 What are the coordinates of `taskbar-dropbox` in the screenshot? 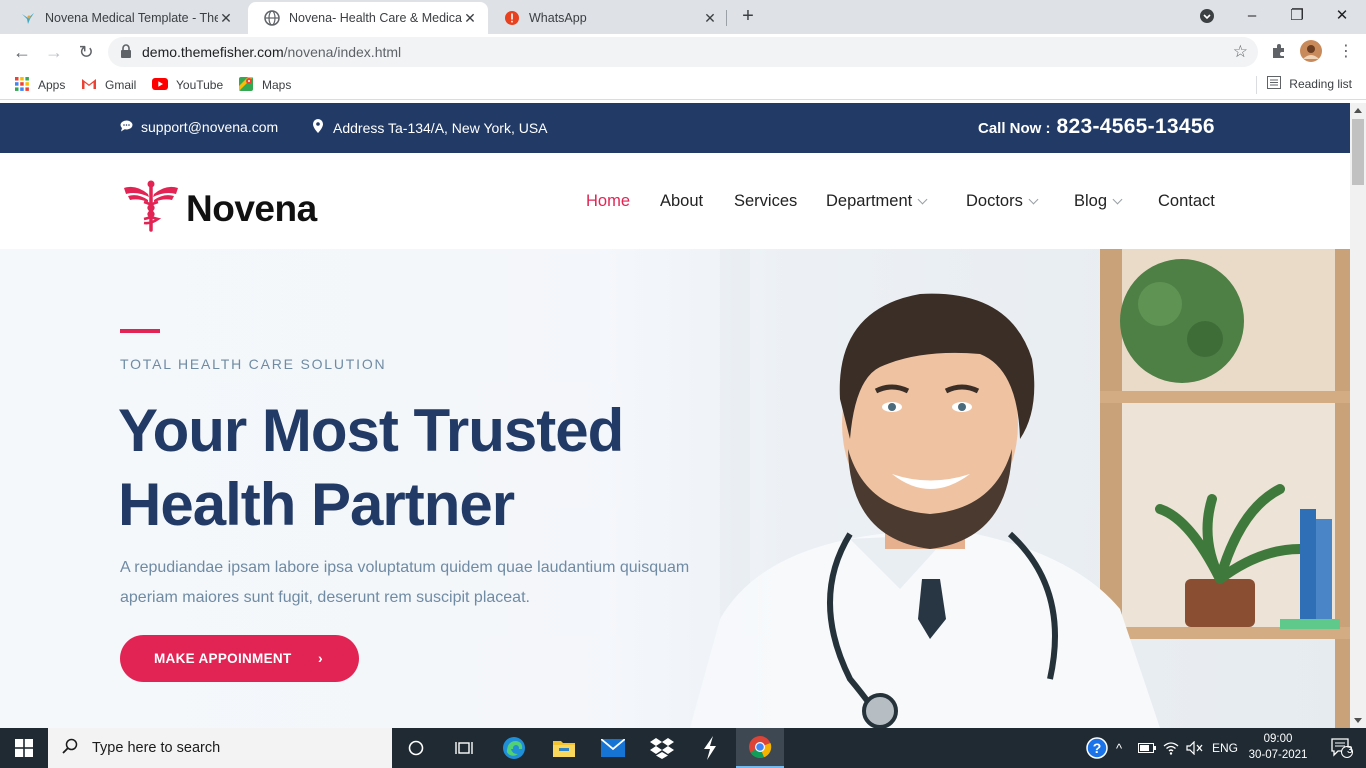 It's located at (662, 748).